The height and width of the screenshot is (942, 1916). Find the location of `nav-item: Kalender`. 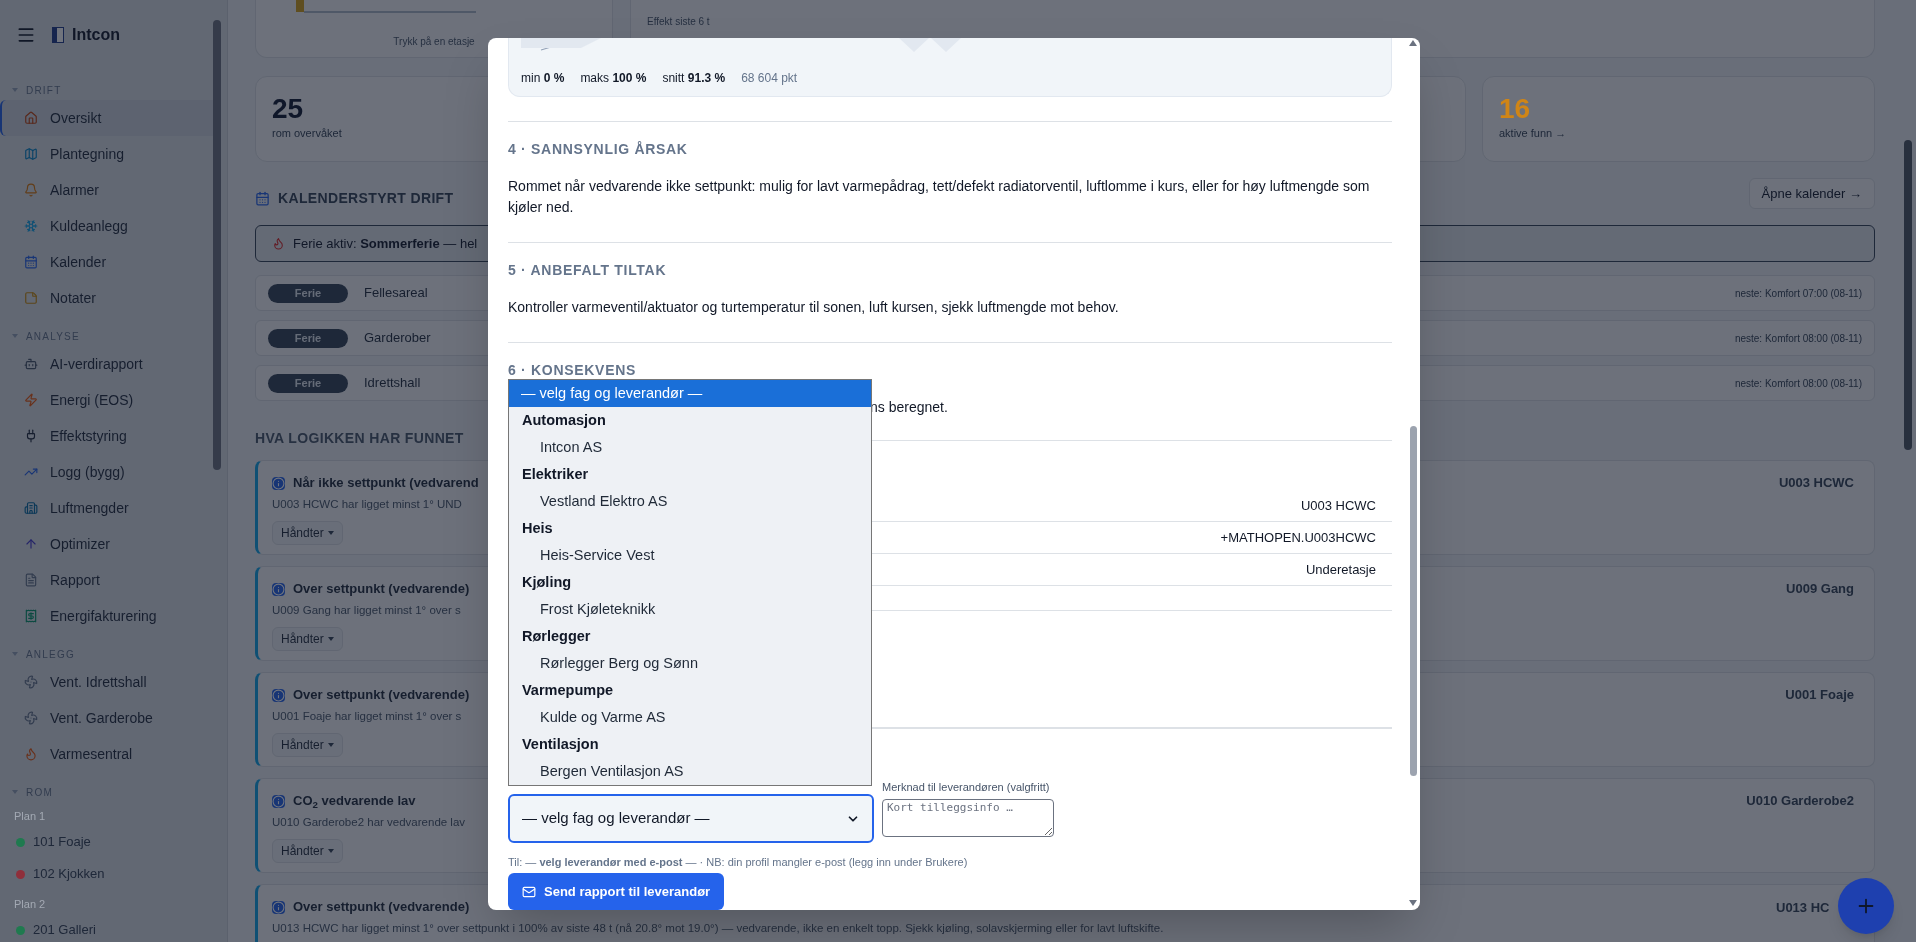

nav-item: Kalender is located at coordinates (107, 262).